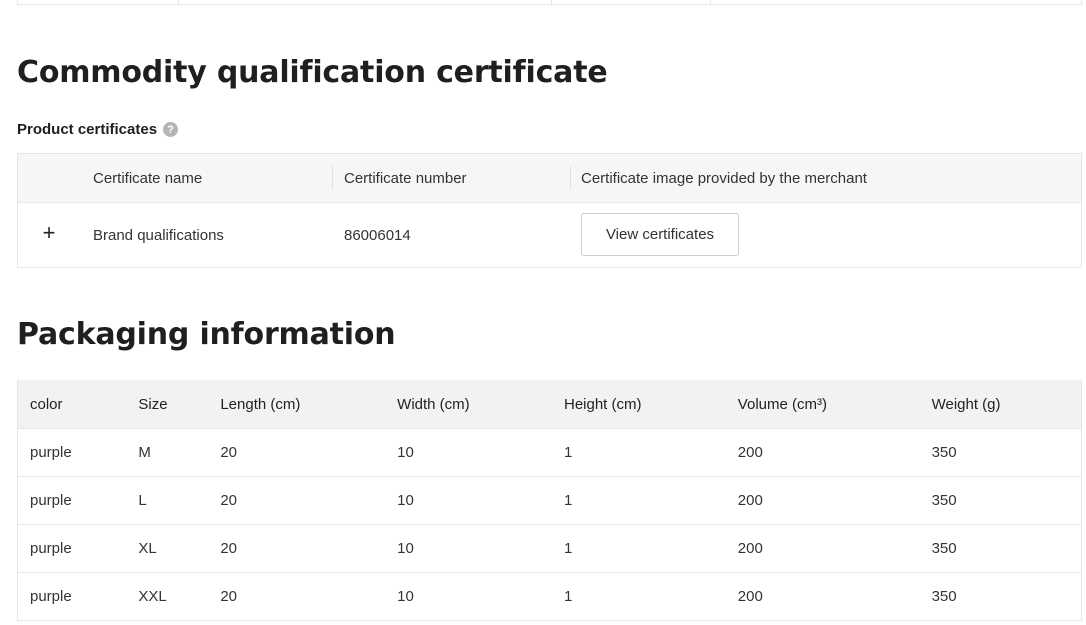 Image resolution: width=1086 pixels, height=625 pixels. Describe the element at coordinates (171, 129) in the screenshot. I see `help-icon: ?` at that location.